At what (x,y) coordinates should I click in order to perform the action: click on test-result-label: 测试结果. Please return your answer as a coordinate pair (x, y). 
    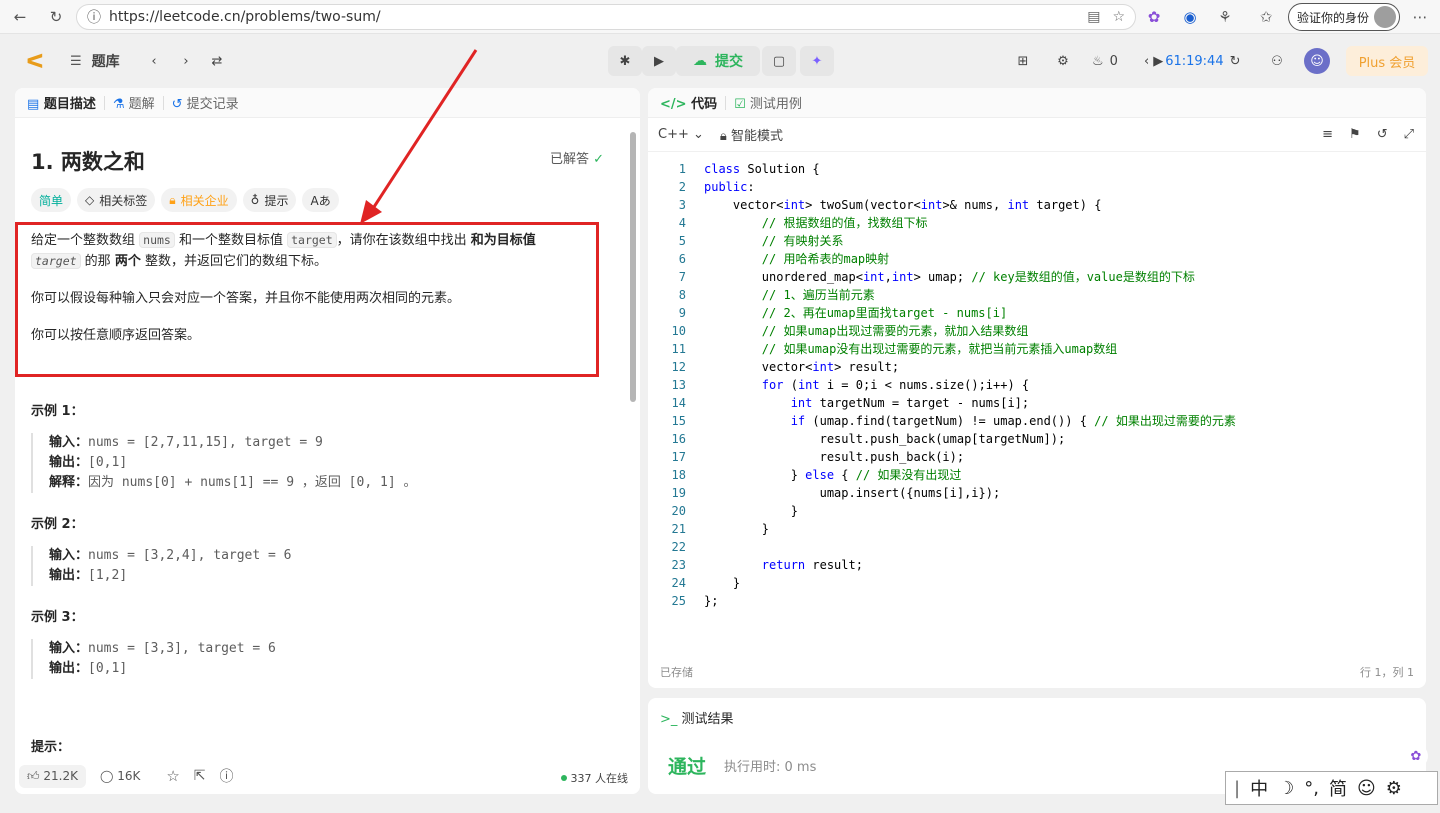
    Looking at the image, I should click on (707, 719).